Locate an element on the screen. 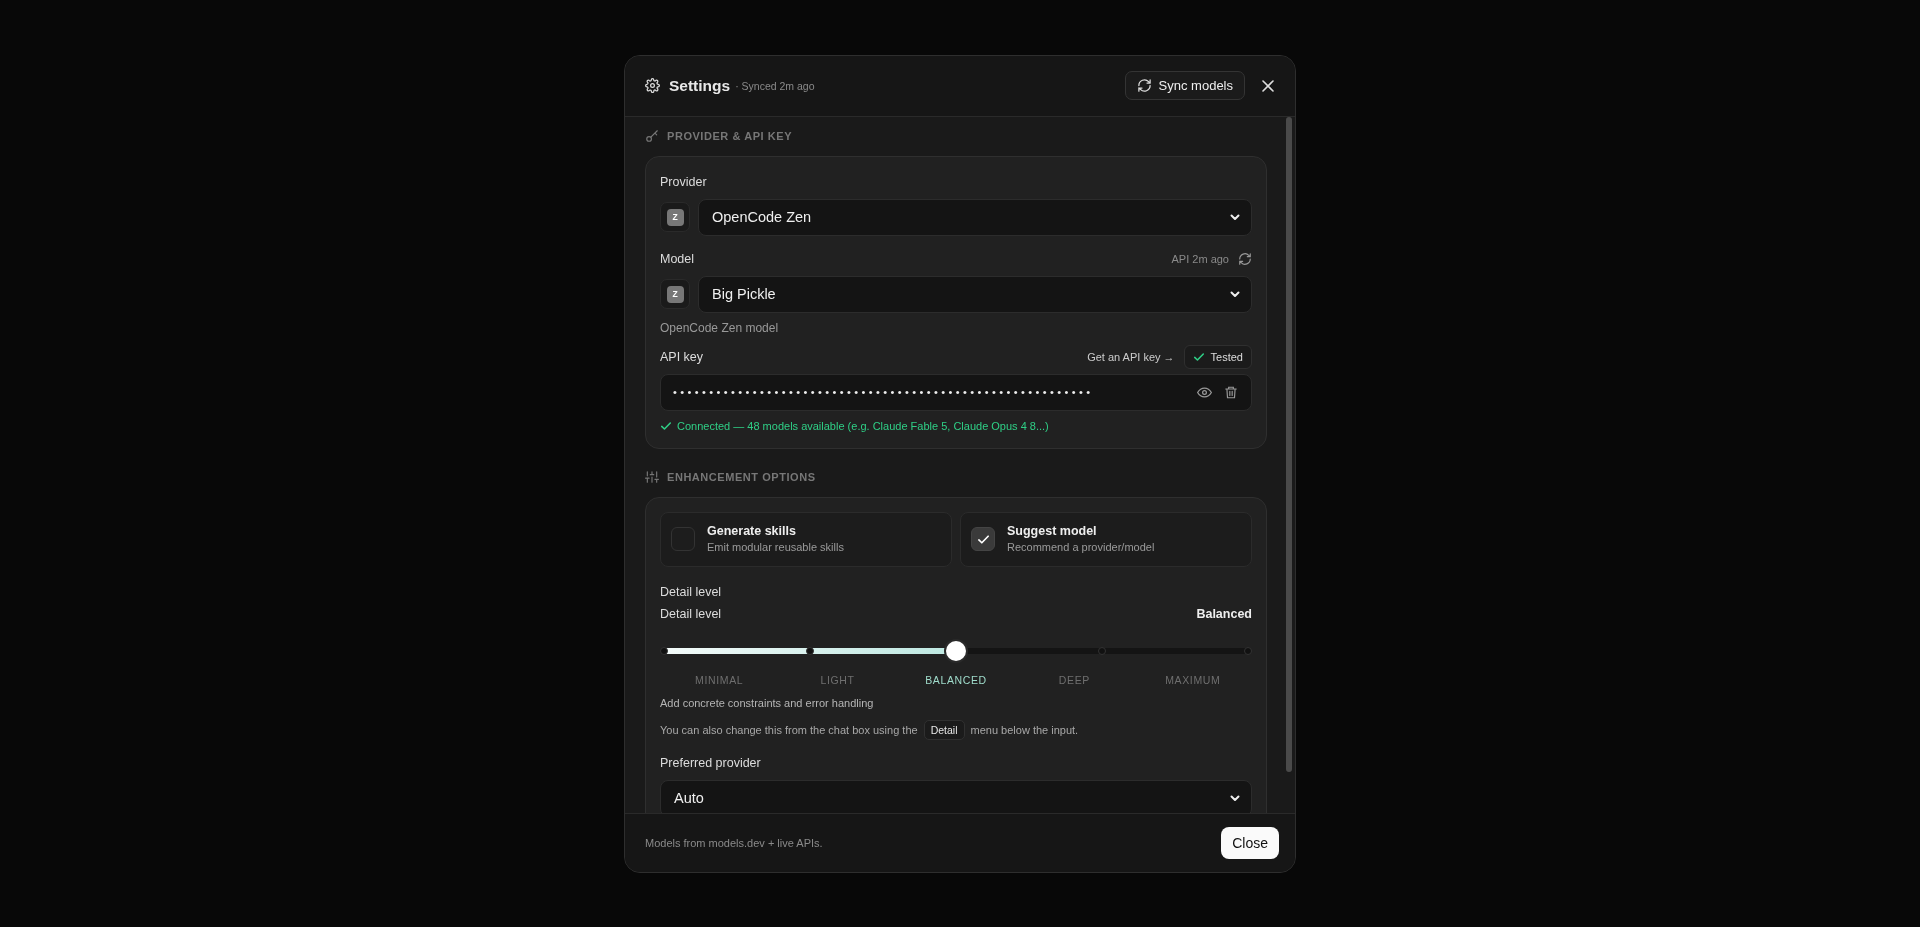 This screenshot has width=1920, height=927. settings-icon is located at coordinates (652, 85).